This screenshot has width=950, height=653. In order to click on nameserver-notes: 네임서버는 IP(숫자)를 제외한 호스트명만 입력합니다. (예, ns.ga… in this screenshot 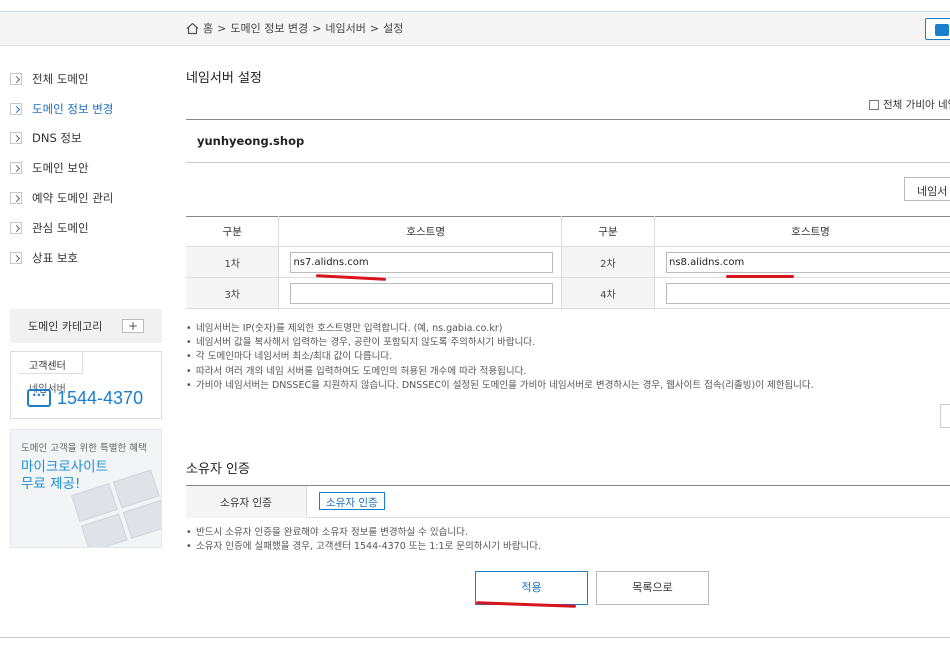, I will do `click(500, 357)`.